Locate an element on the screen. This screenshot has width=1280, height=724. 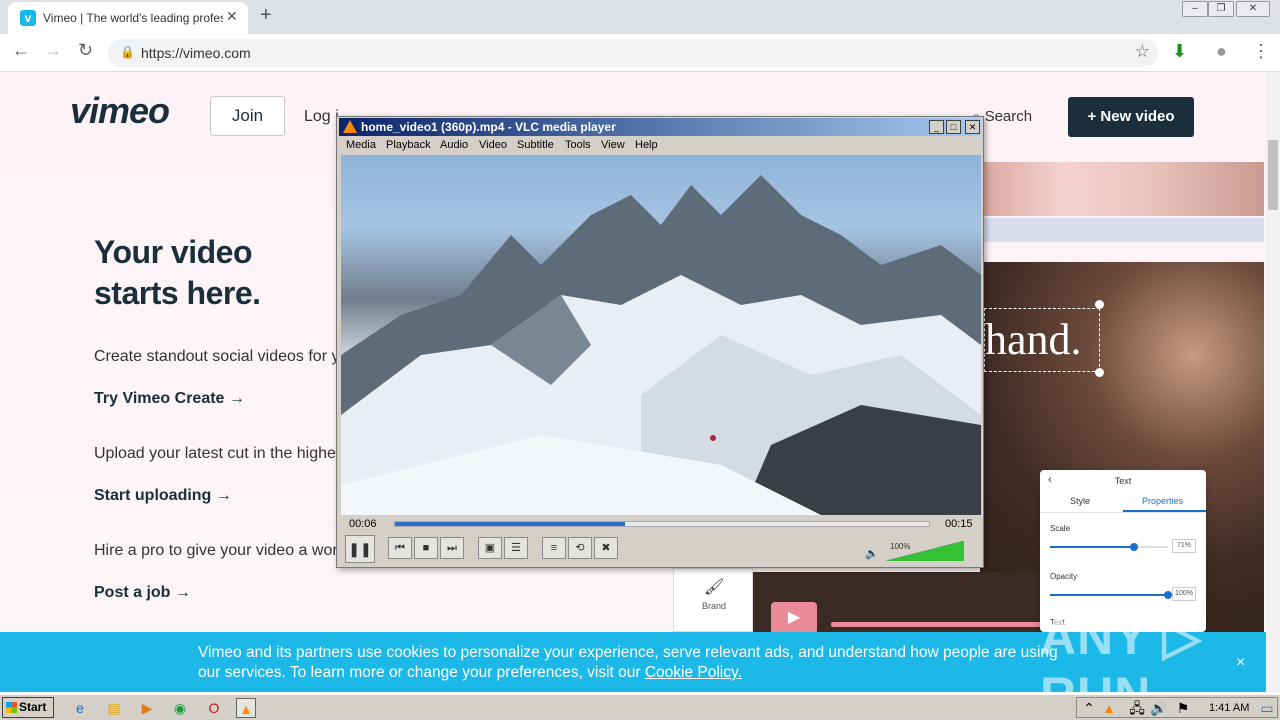
menu-video: Video is located at coordinates (493, 145).